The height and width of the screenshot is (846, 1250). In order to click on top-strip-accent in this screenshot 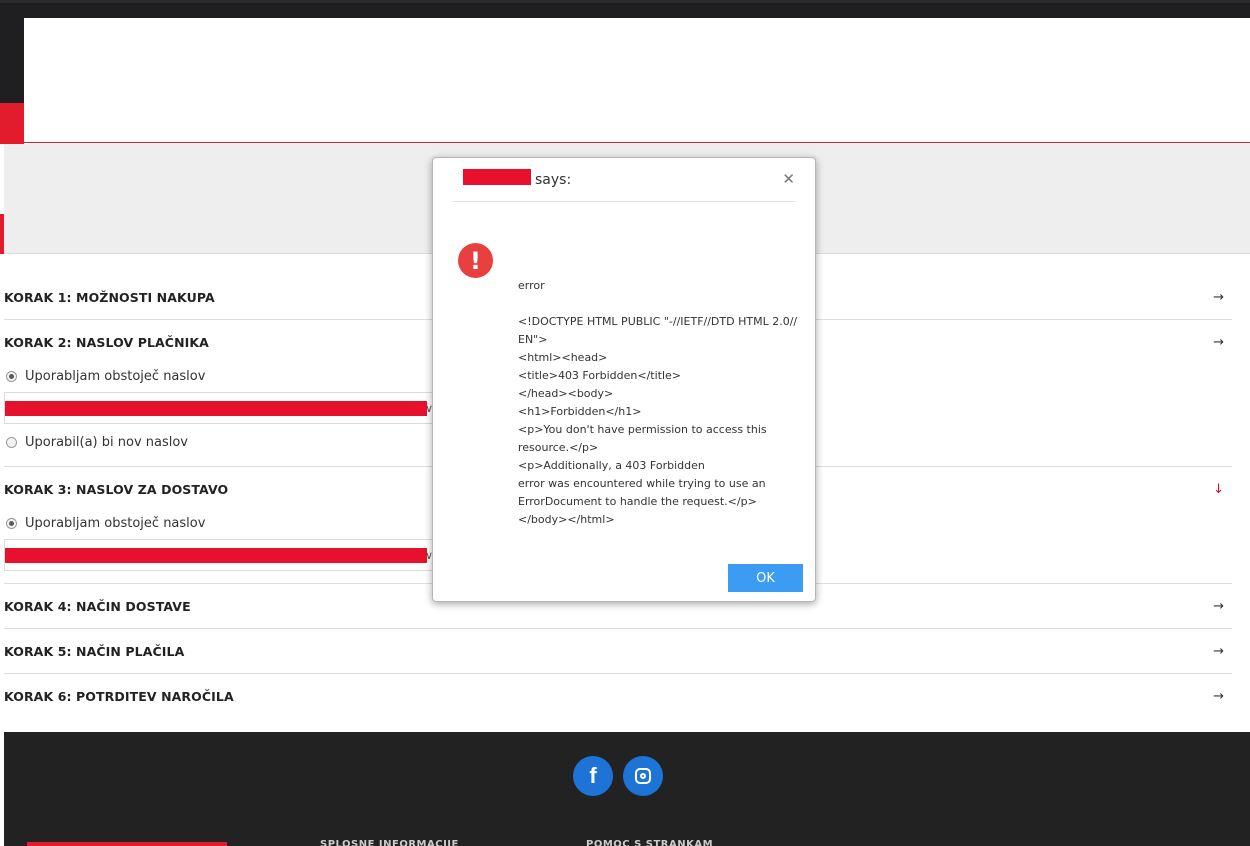, I will do `click(625, 1)`.